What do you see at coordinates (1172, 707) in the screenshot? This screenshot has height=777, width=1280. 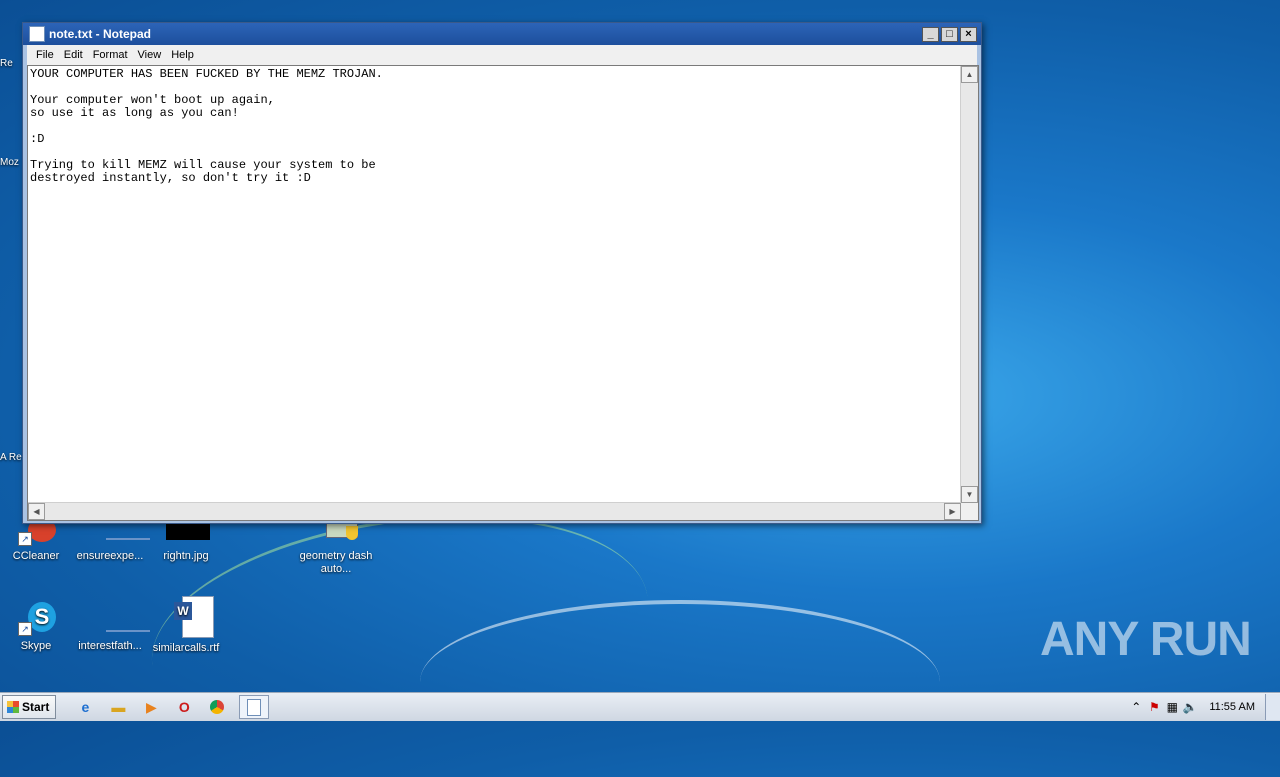 I see `network-icon: ▦` at bounding box center [1172, 707].